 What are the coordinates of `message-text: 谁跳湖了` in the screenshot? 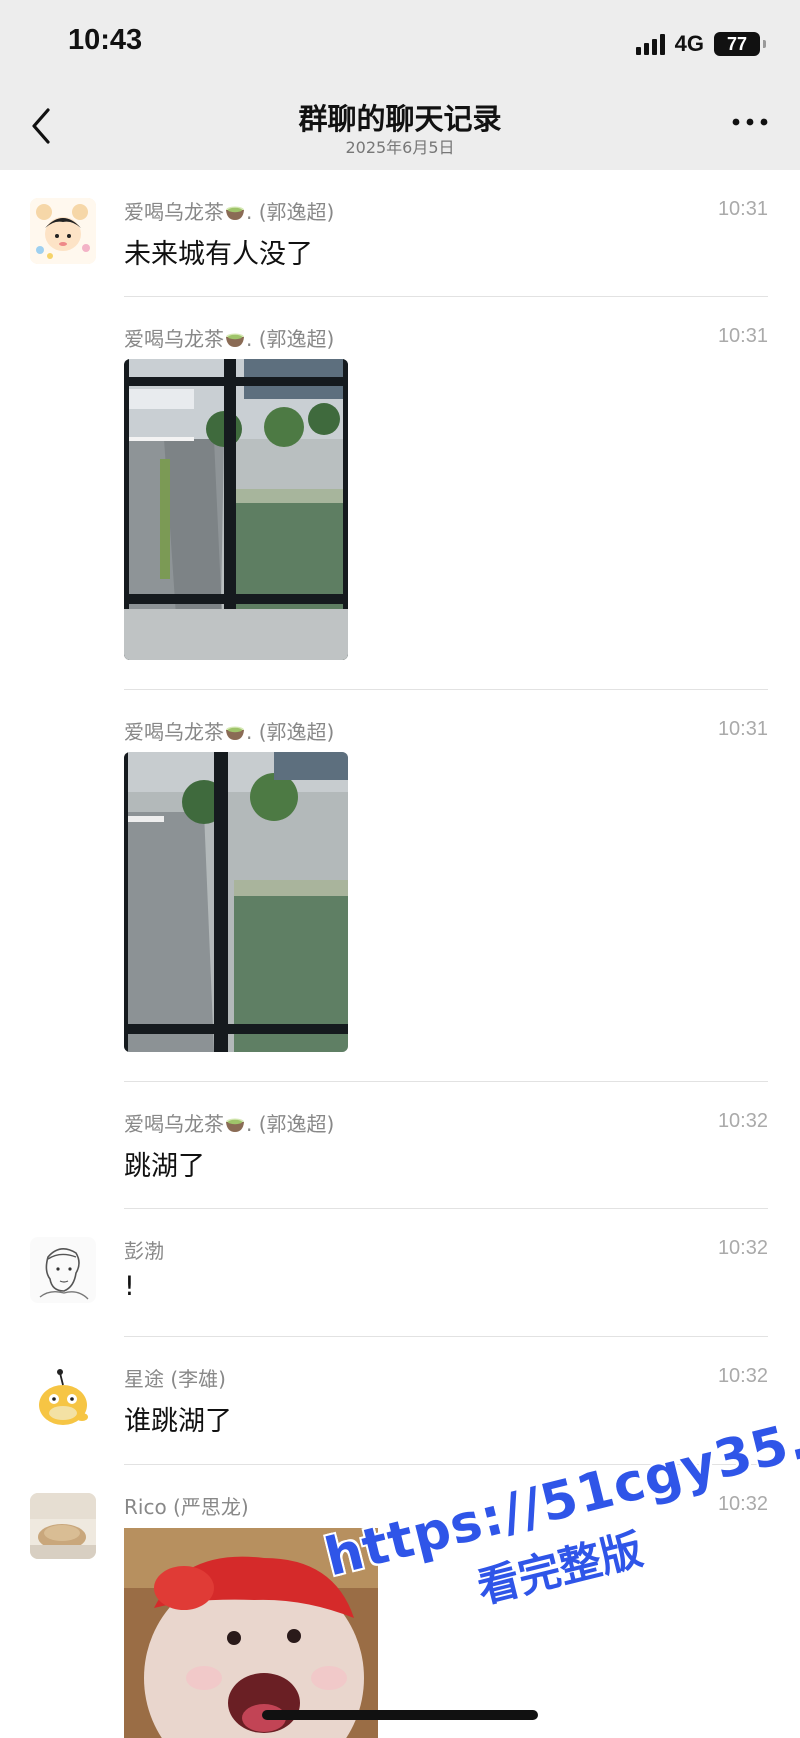 It's located at (178, 1418).